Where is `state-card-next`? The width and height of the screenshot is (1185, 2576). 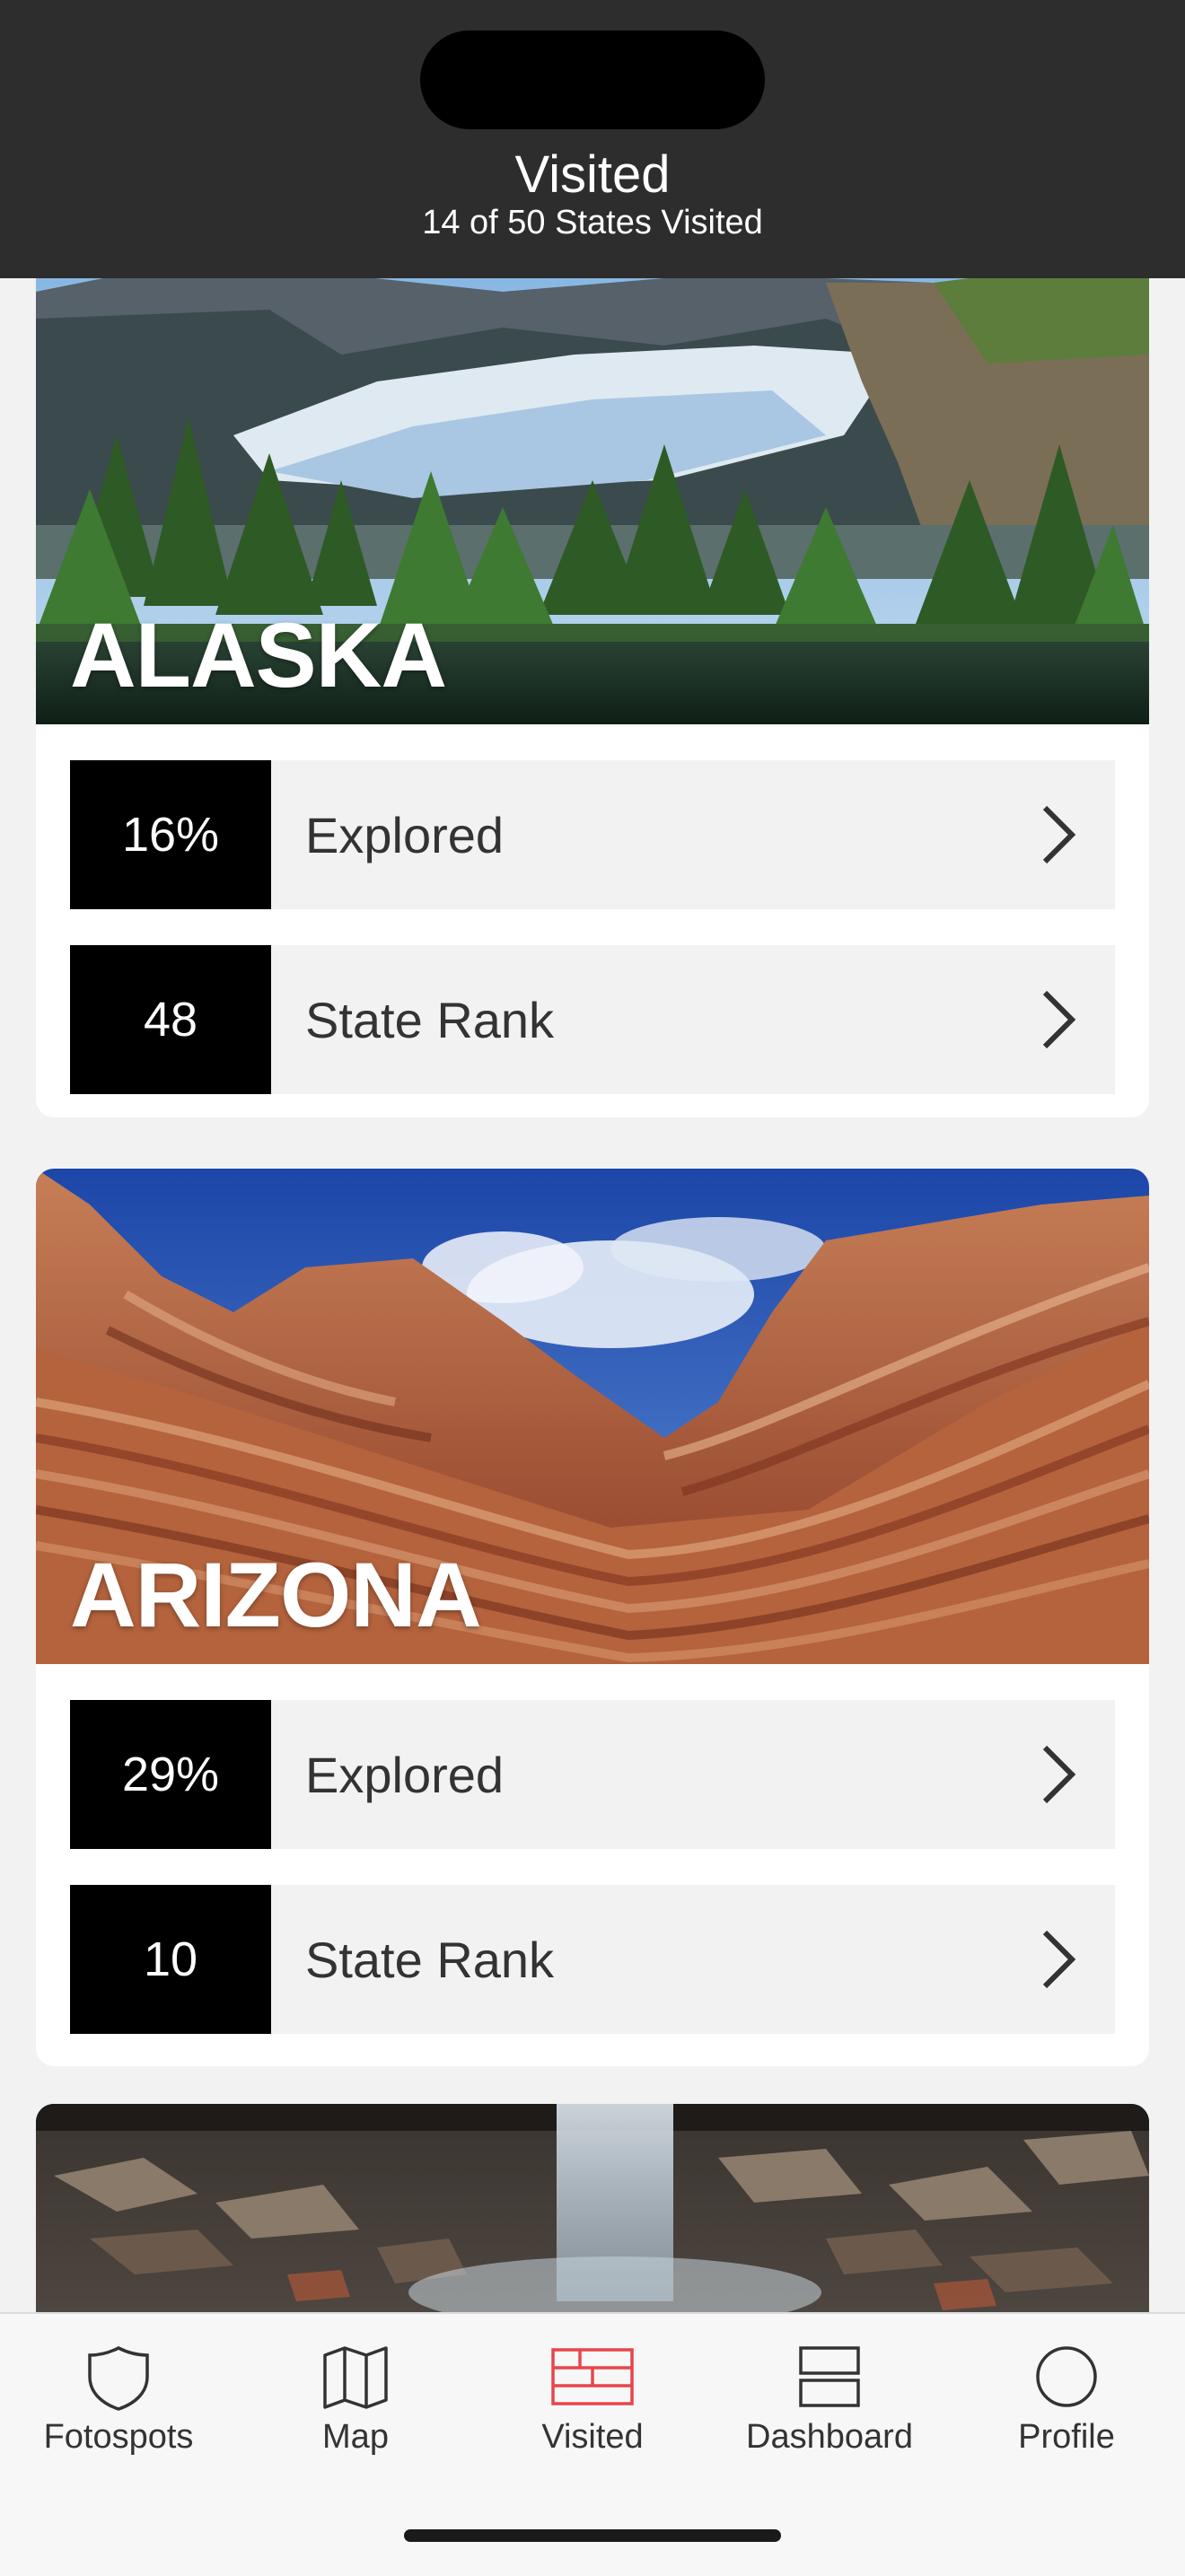
state-card-next is located at coordinates (592, 2208).